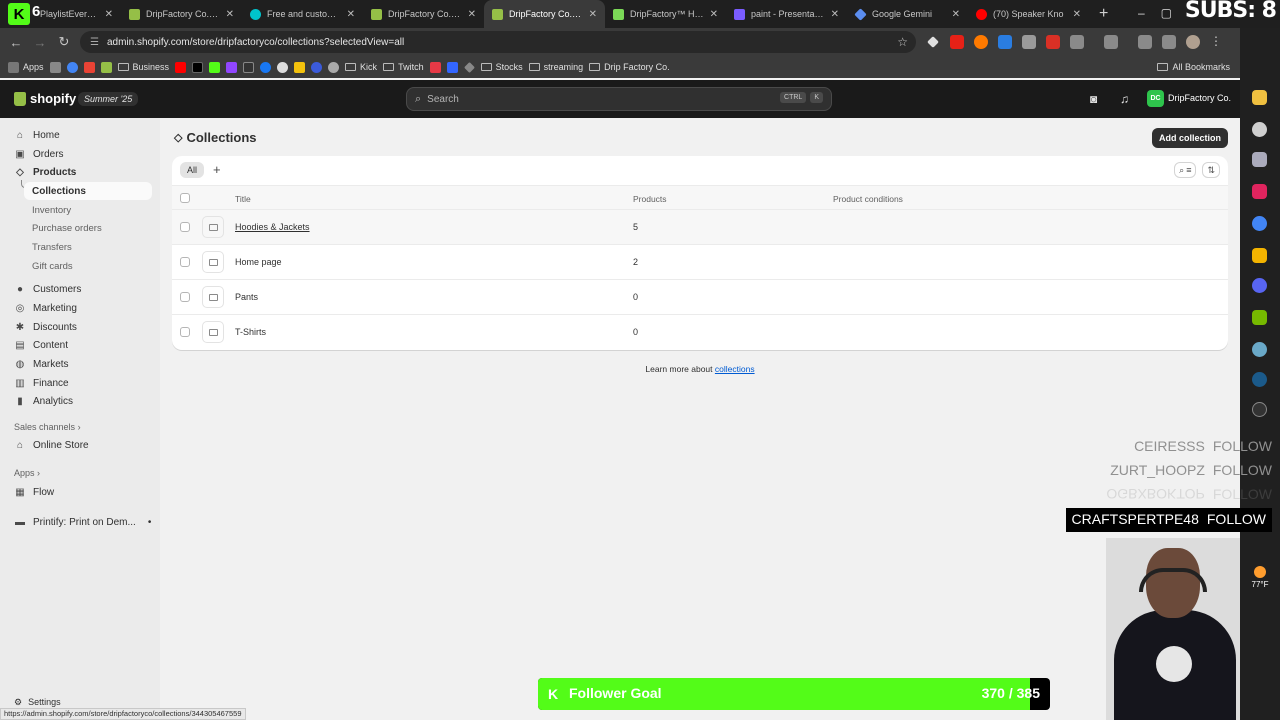 The height and width of the screenshot is (720, 1280). I want to click on search-input: ⌕ Search CTRL K, so click(619, 99).